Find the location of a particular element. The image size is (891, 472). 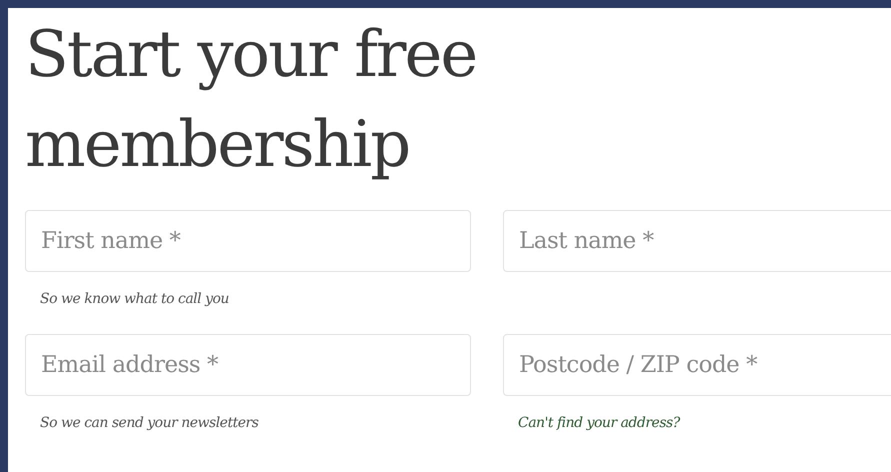

input-field: First name * is located at coordinates (248, 241).